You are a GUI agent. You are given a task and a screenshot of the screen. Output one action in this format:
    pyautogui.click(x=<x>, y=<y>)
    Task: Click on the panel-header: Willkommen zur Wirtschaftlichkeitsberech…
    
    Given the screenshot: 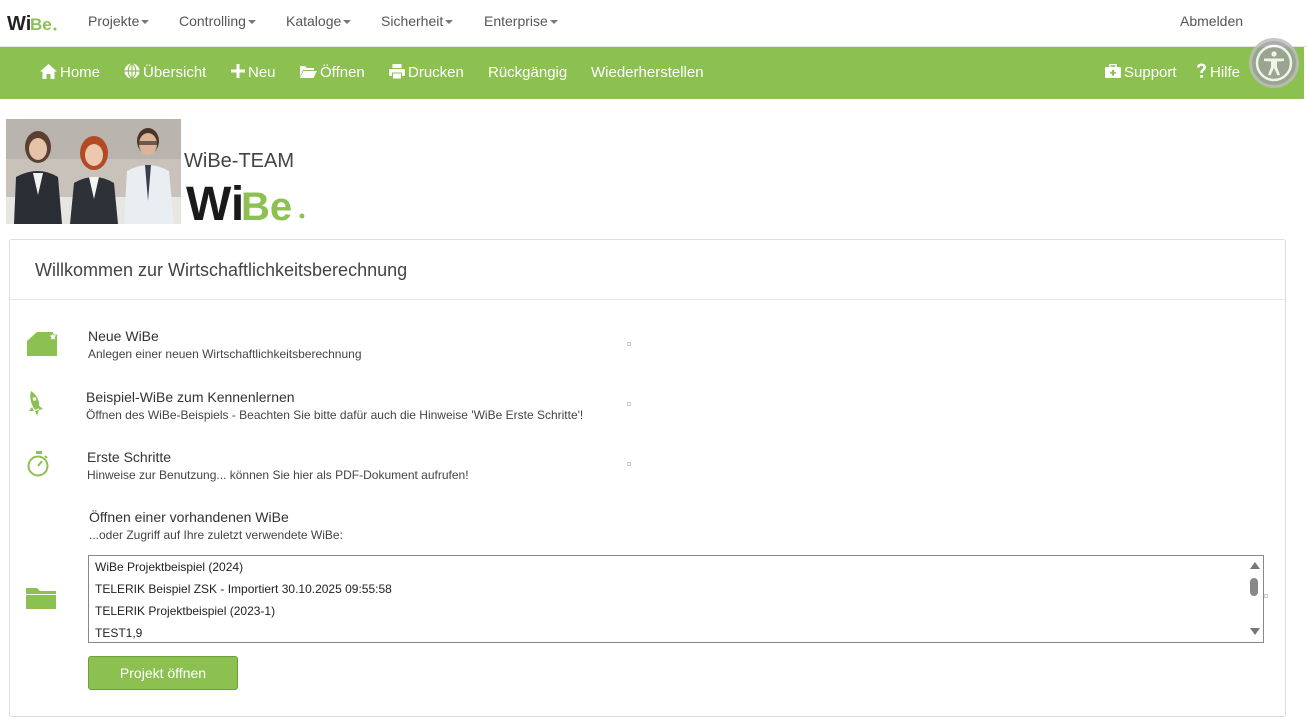 What is the action you would take?
    pyautogui.click(x=647, y=270)
    